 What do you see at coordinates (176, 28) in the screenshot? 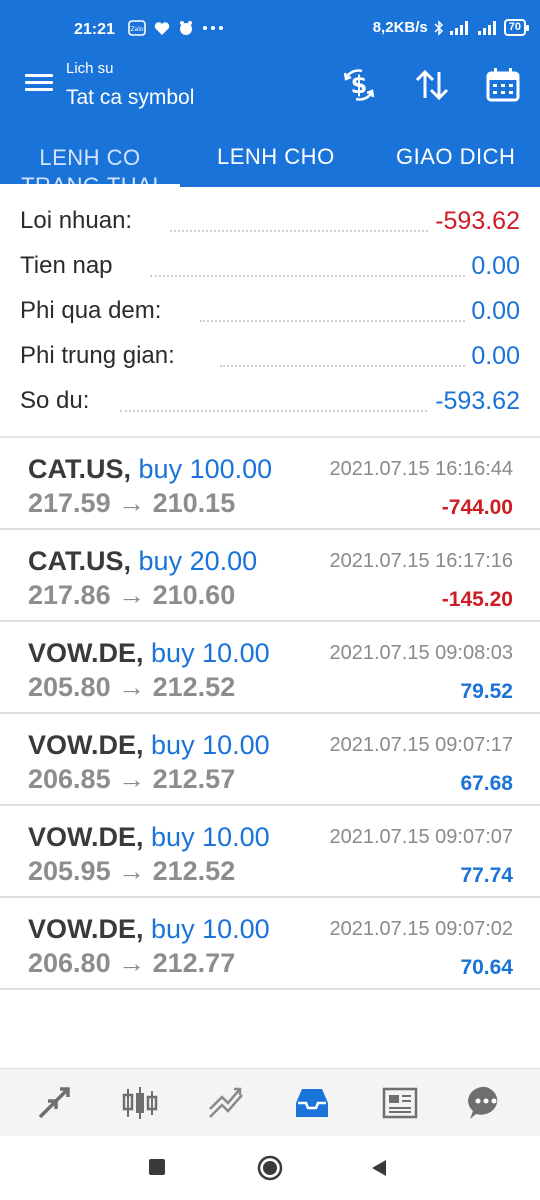
I see `notification-icons: Zalo` at bounding box center [176, 28].